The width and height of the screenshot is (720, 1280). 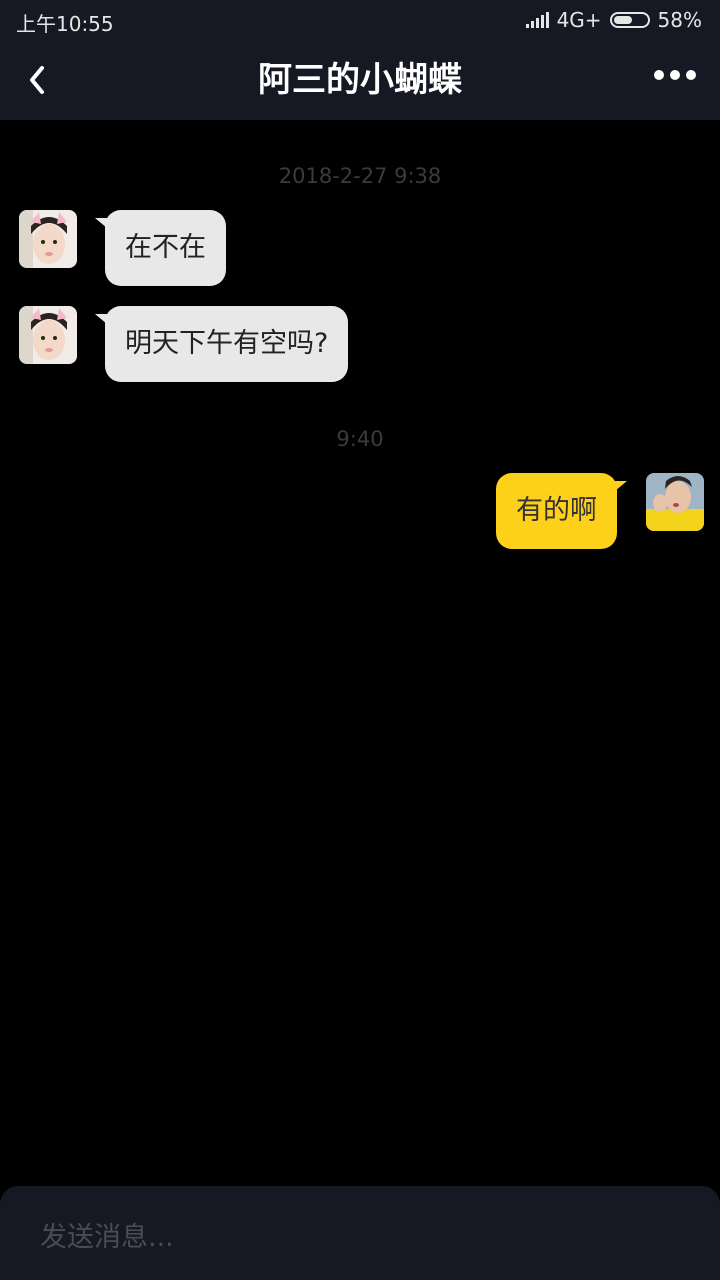 What do you see at coordinates (360, 20) in the screenshot?
I see `status-bar: 上午10:55 4G+ 58%` at bounding box center [360, 20].